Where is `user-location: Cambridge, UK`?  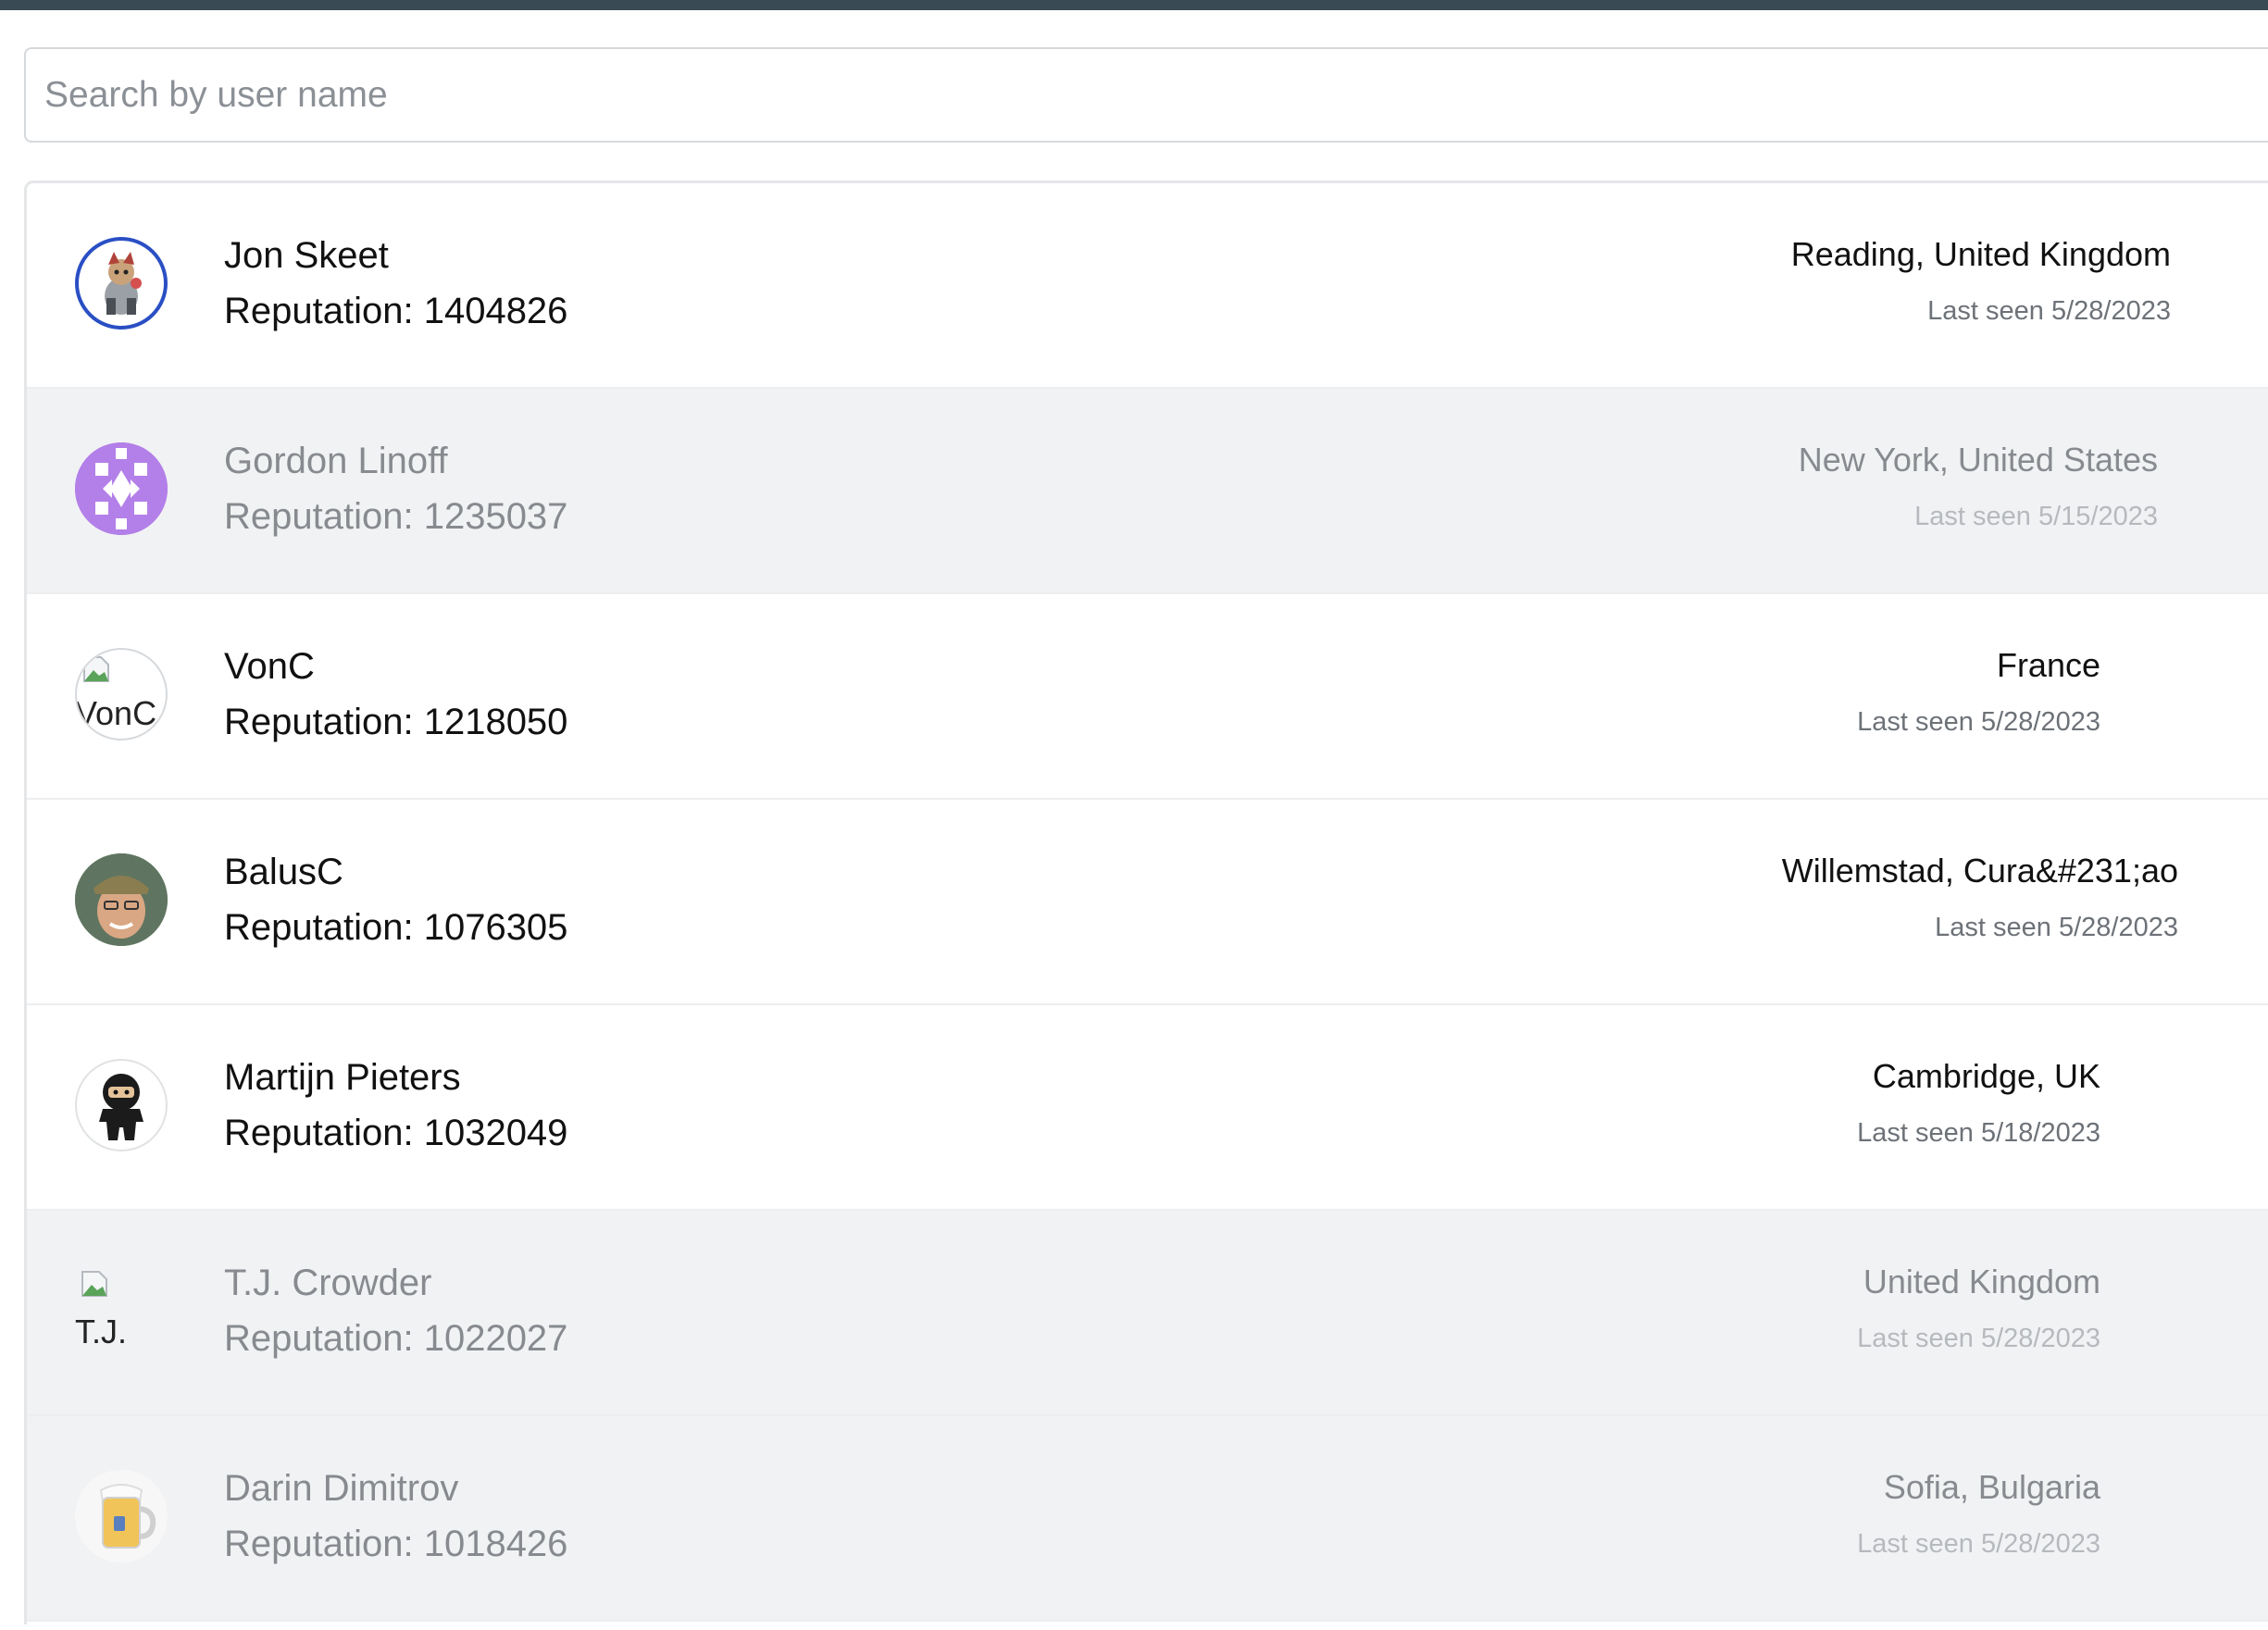 user-location: Cambridge, UK is located at coordinates (1986, 1076).